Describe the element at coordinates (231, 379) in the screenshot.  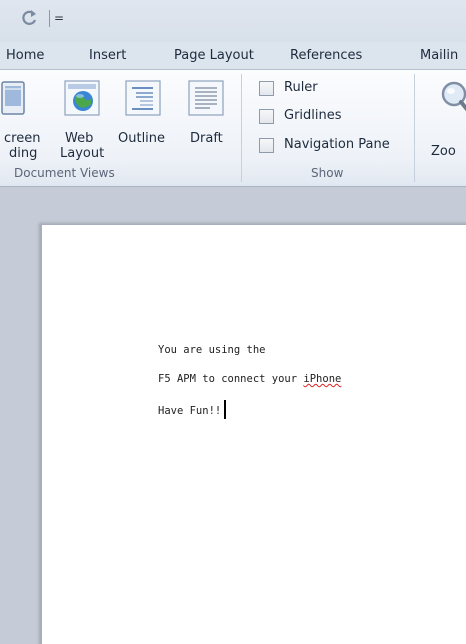
I see `document-line-2-text: F5 APM to connect your` at that location.